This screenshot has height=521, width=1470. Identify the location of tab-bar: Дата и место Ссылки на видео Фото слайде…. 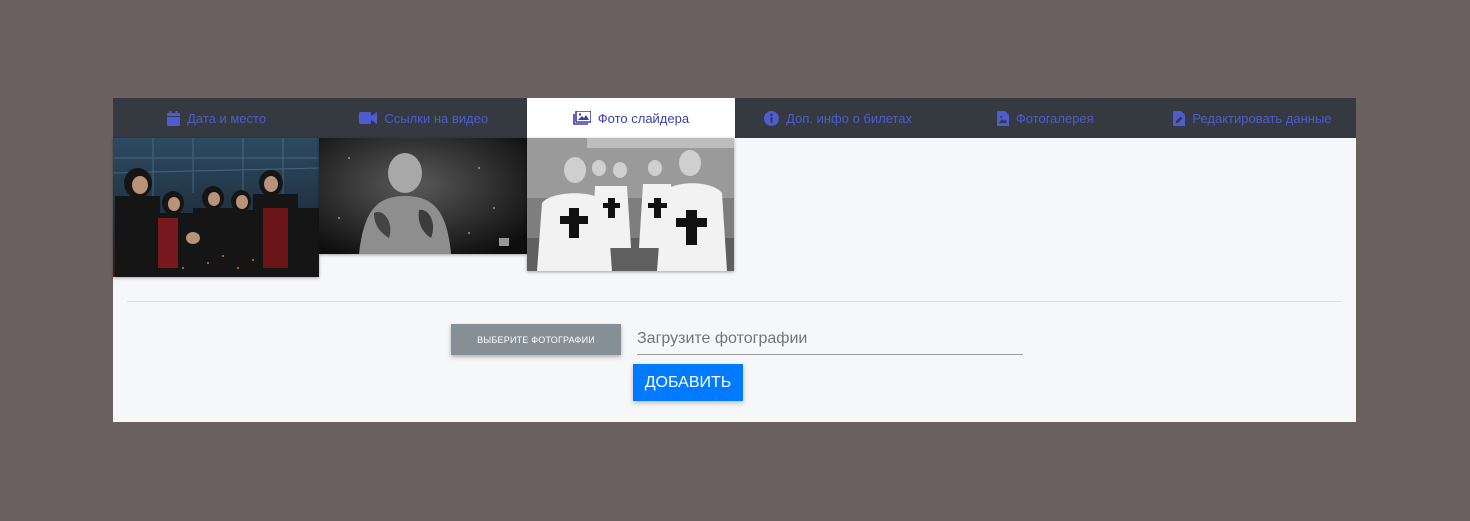
(734, 118).